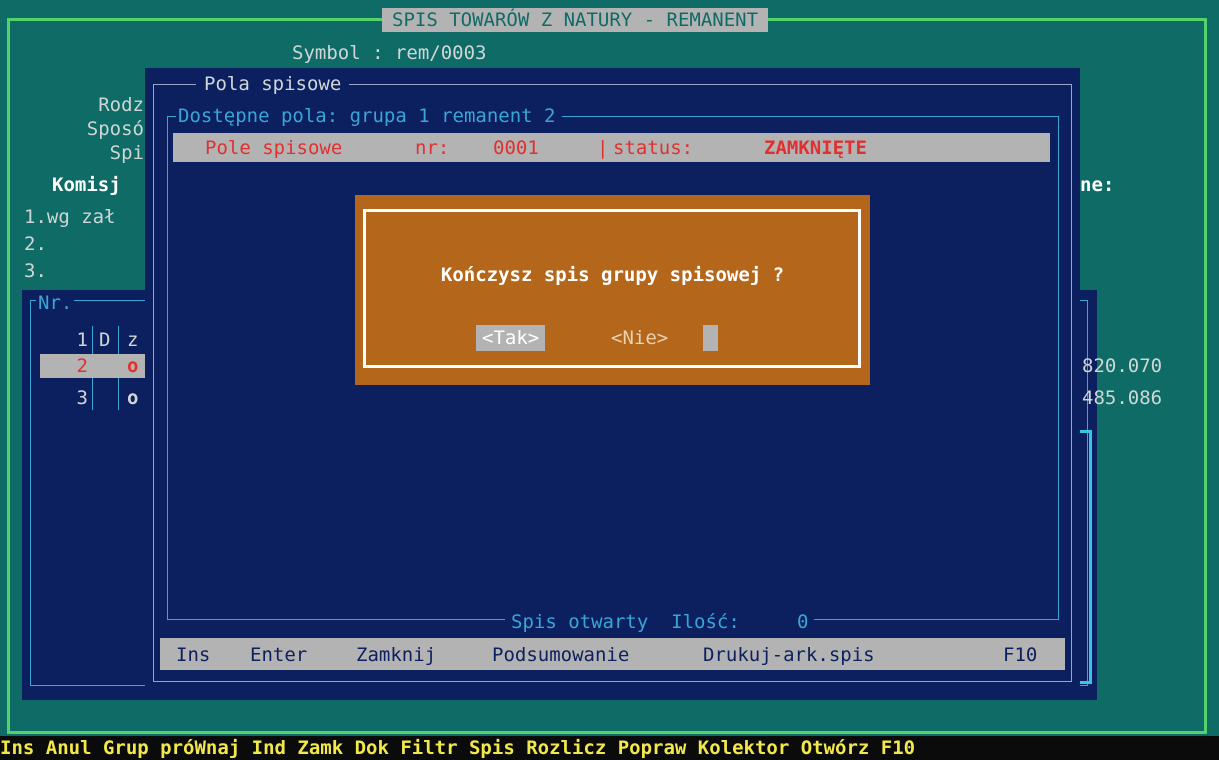 The image size is (1219, 760). Describe the element at coordinates (705, 622) in the screenshot. I see `ilosc-label: Ilość:` at that location.